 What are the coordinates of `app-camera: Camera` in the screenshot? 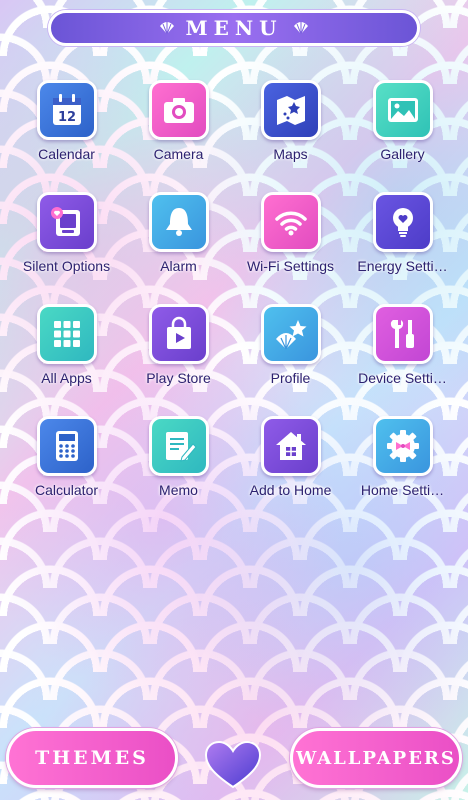 It's located at (178, 136).